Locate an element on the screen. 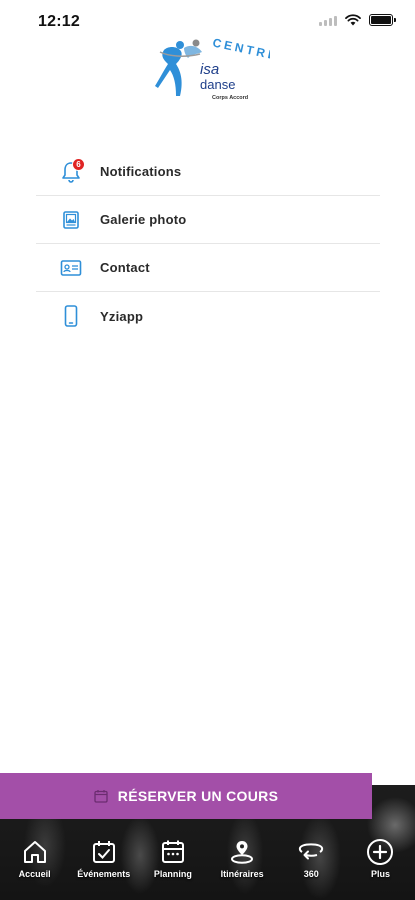  menu-item-label: Yziapp is located at coordinates (122, 316).